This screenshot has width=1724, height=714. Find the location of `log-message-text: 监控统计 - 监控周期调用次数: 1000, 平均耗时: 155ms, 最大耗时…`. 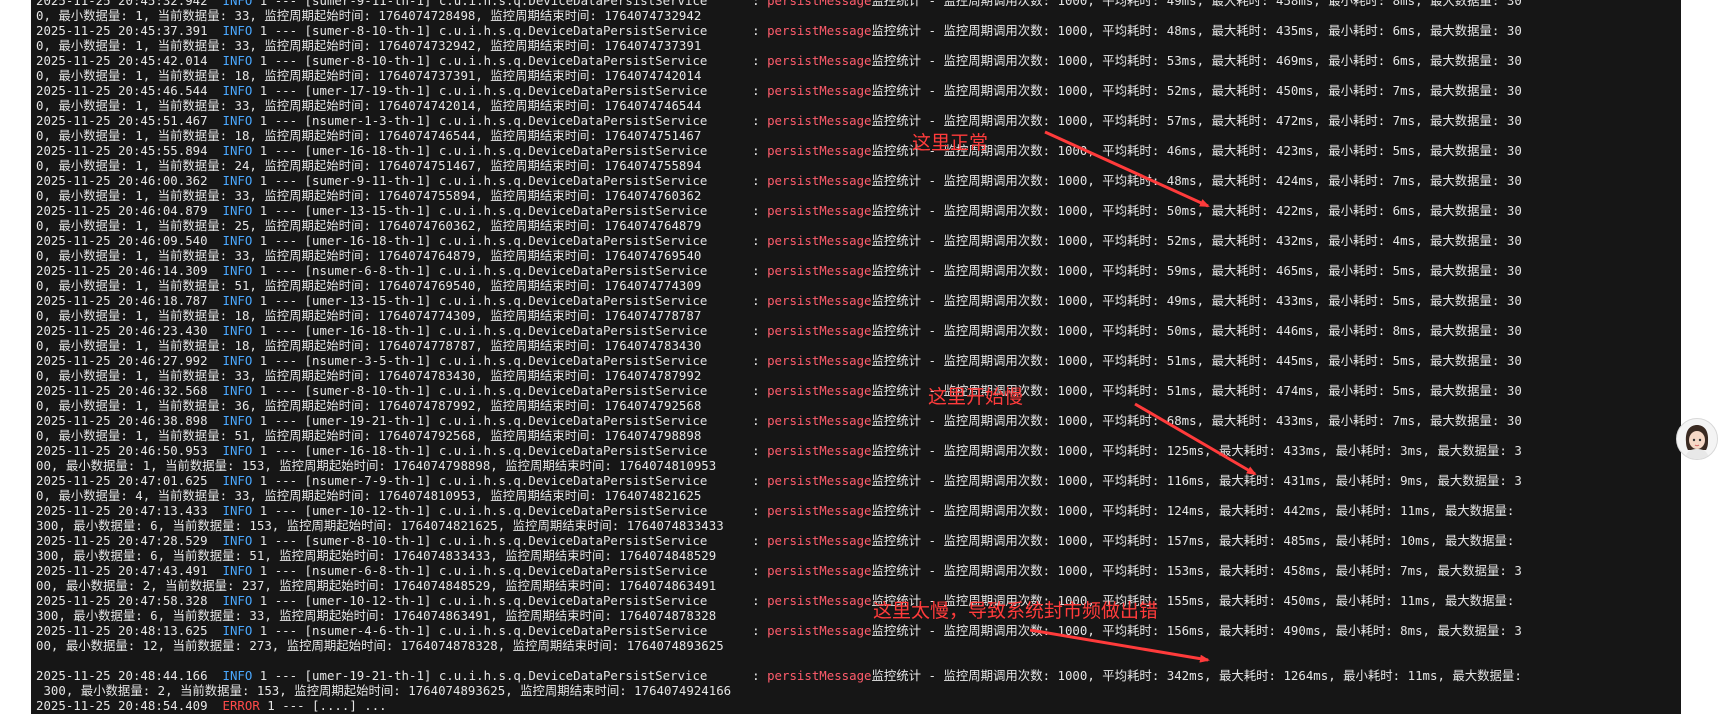

log-message-text: 监控统计 - 监控周期调用次数: 1000, 平均耗时: 155ms, 最大耗时… is located at coordinates (1193, 600).